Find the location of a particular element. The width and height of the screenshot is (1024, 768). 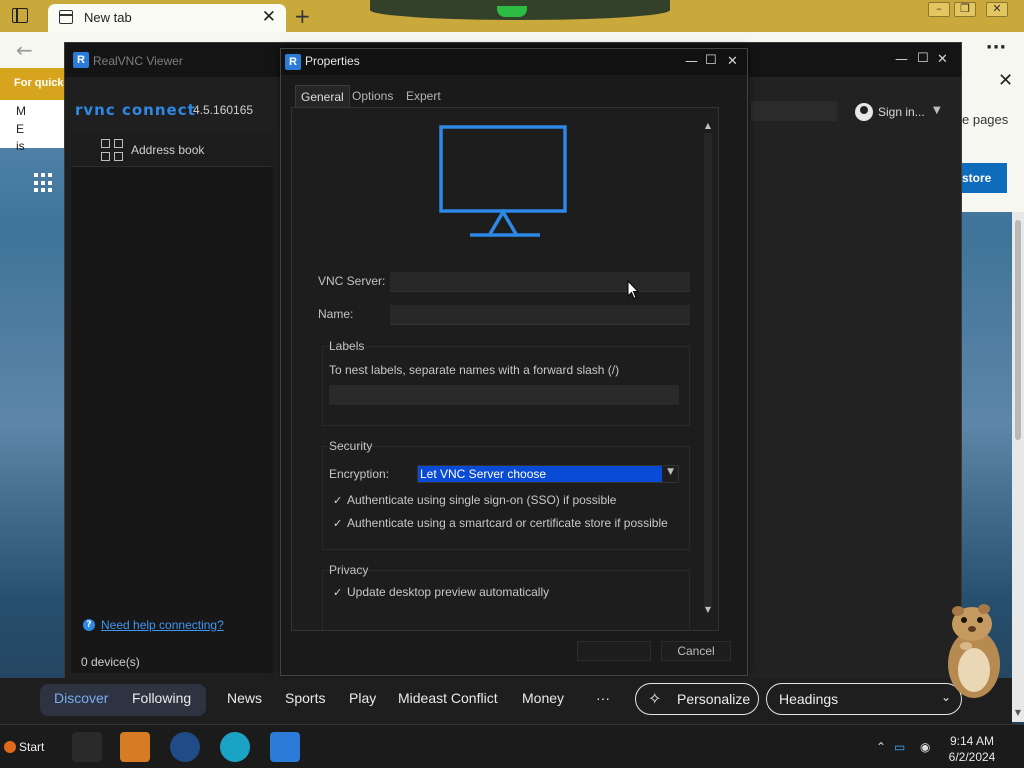

tab-options: Options is located at coordinates (372, 96).